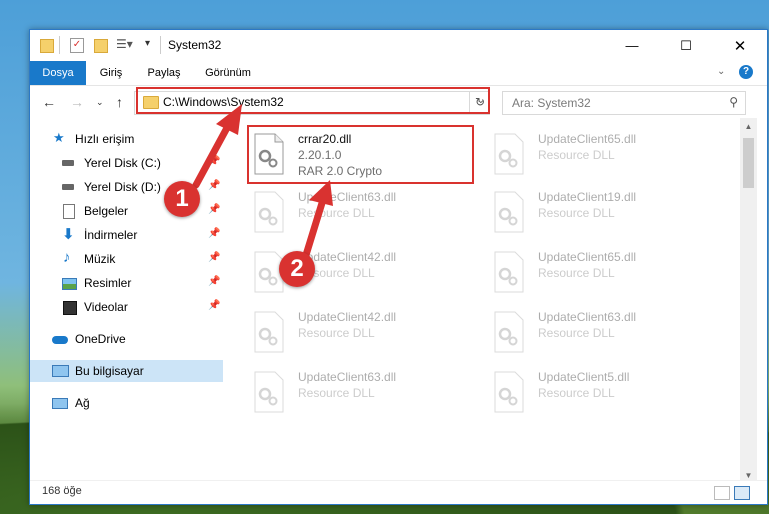 The width and height of the screenshot is (769, 514). I want to click on nav-item-quick-access: ★ Hızlı erişim, so click(126, 139).